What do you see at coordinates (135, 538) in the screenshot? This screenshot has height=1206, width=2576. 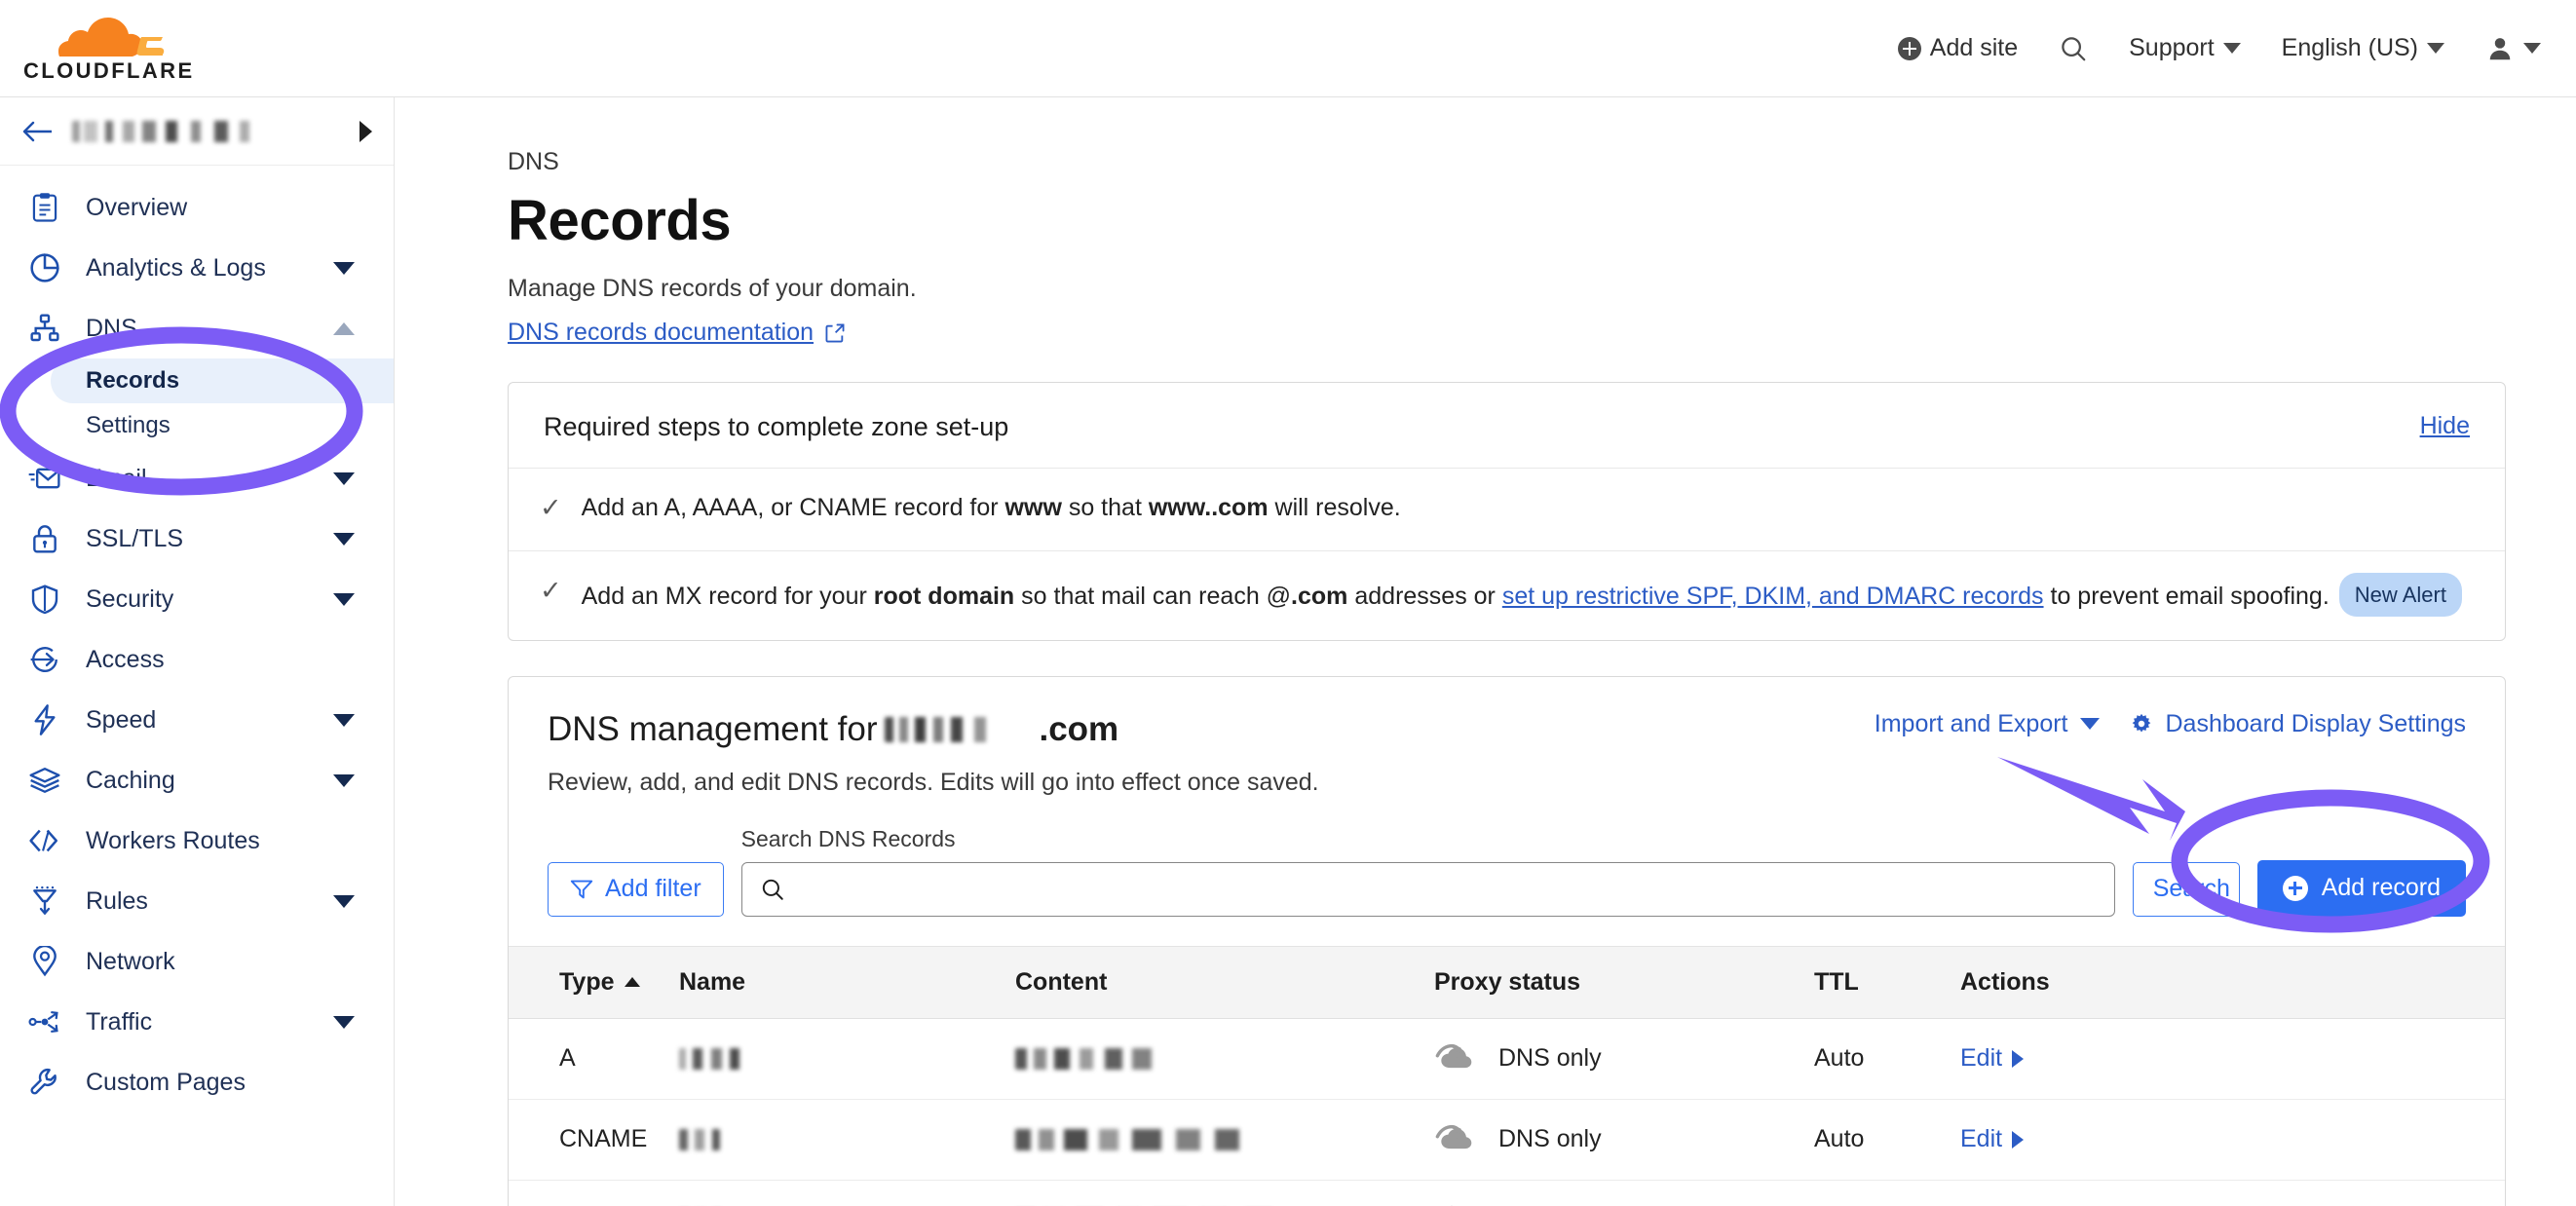 I see `sidebar-item-label: SSL/TLS` at bounding box center [135, 538].